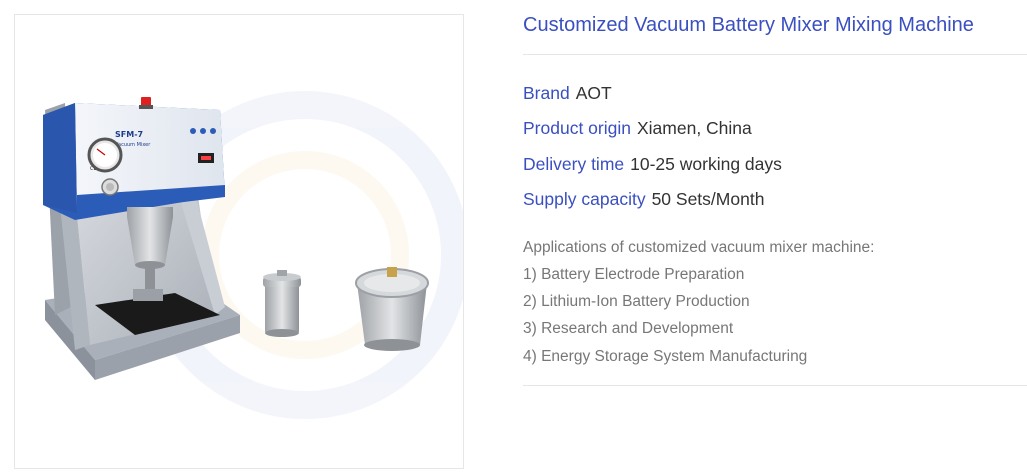  I want to click on spec-row-origin: Product origin Xiamen, China, so click(637, 128).